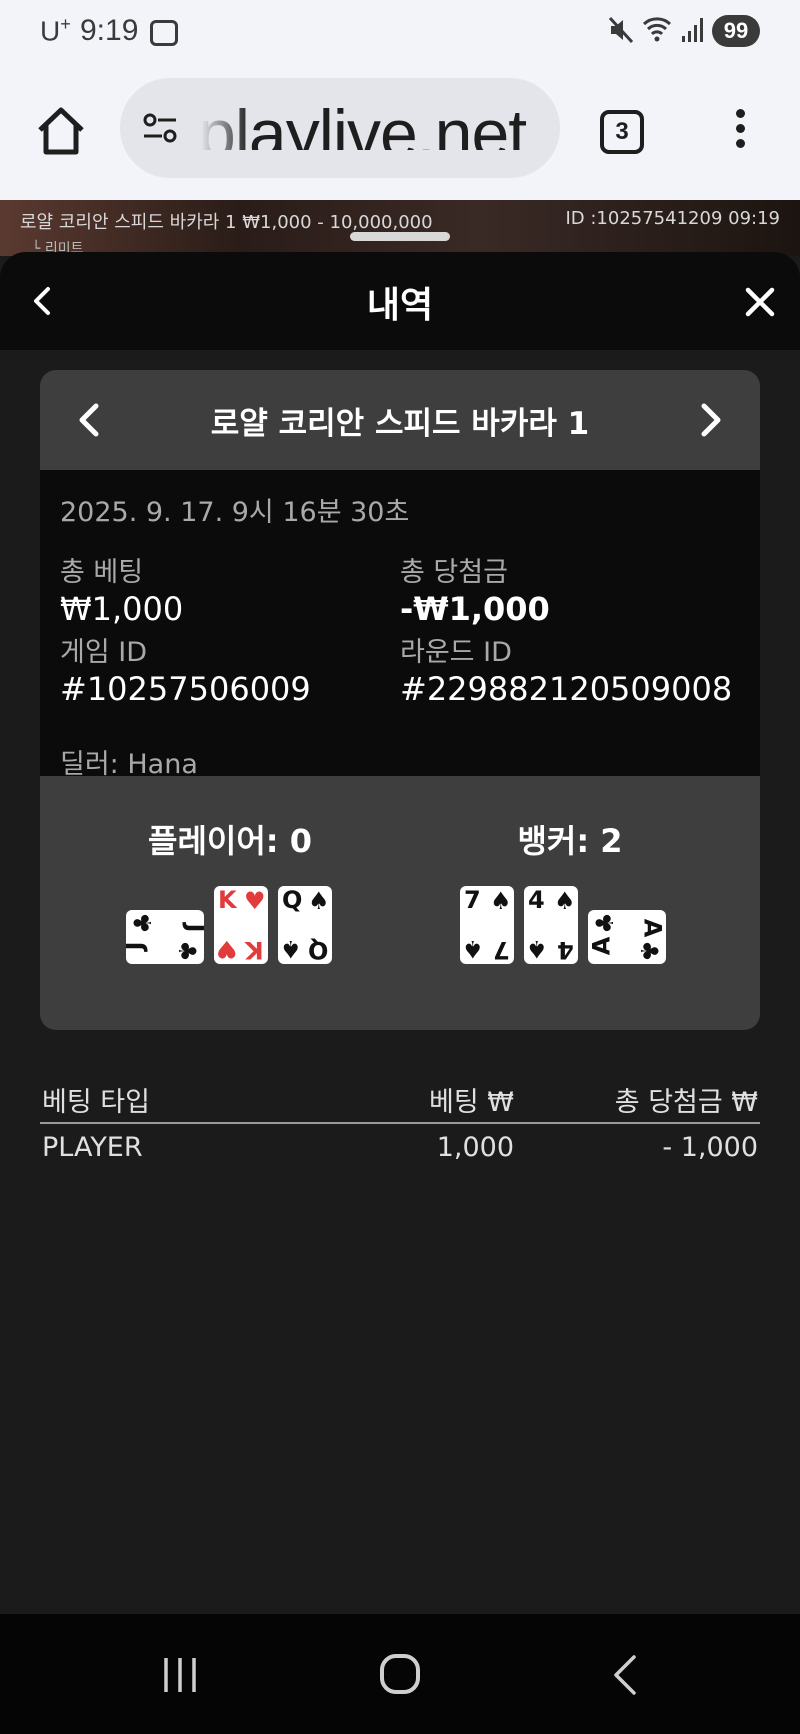 This screenshot has height=1734, width=800. What do you see at coordinates (230, 841) in the screenshot?
I see `player-score: 플레이어: 0` at bounding box center [230, 841].